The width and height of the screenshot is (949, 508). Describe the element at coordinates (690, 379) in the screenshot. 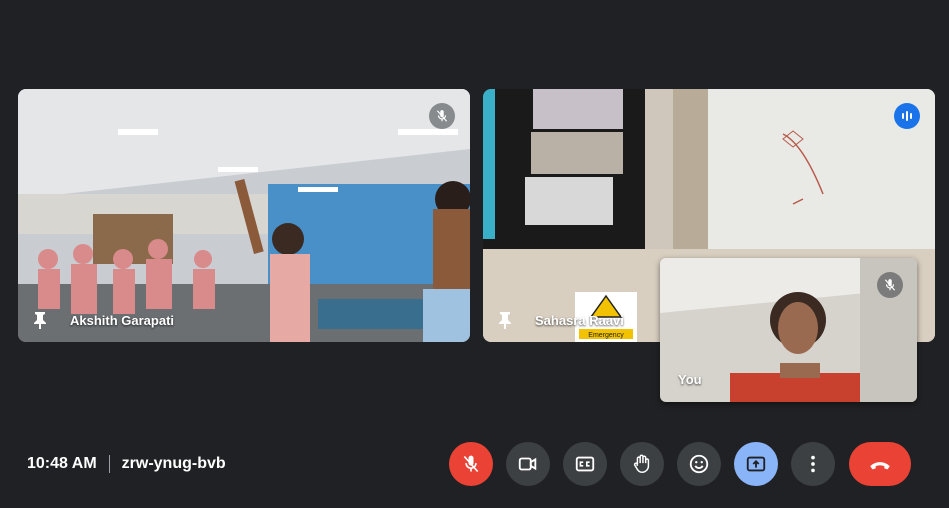

I see `self-name: You` at that location.